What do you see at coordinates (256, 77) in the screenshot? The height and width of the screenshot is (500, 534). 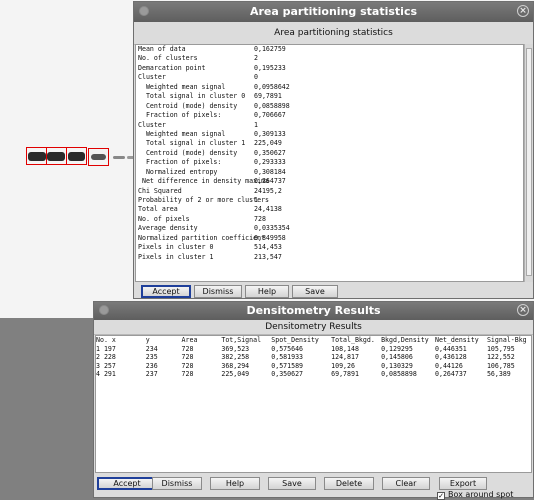 I see `stats-row-value: 0` at bounding box center [256, 77].